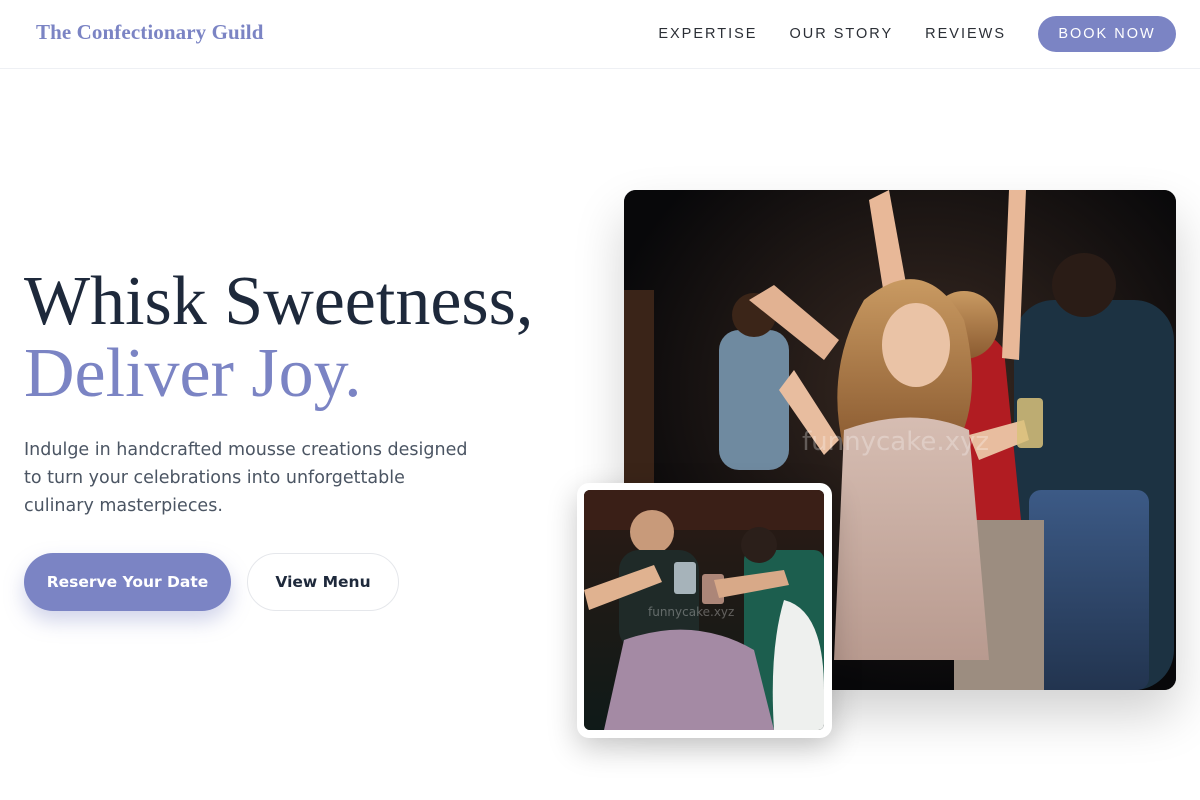  What do you see at coordinates (965, 34) in the screenshot?
I see `nav-link-reviews: REVIEWS` at bounding box center [965, 34].